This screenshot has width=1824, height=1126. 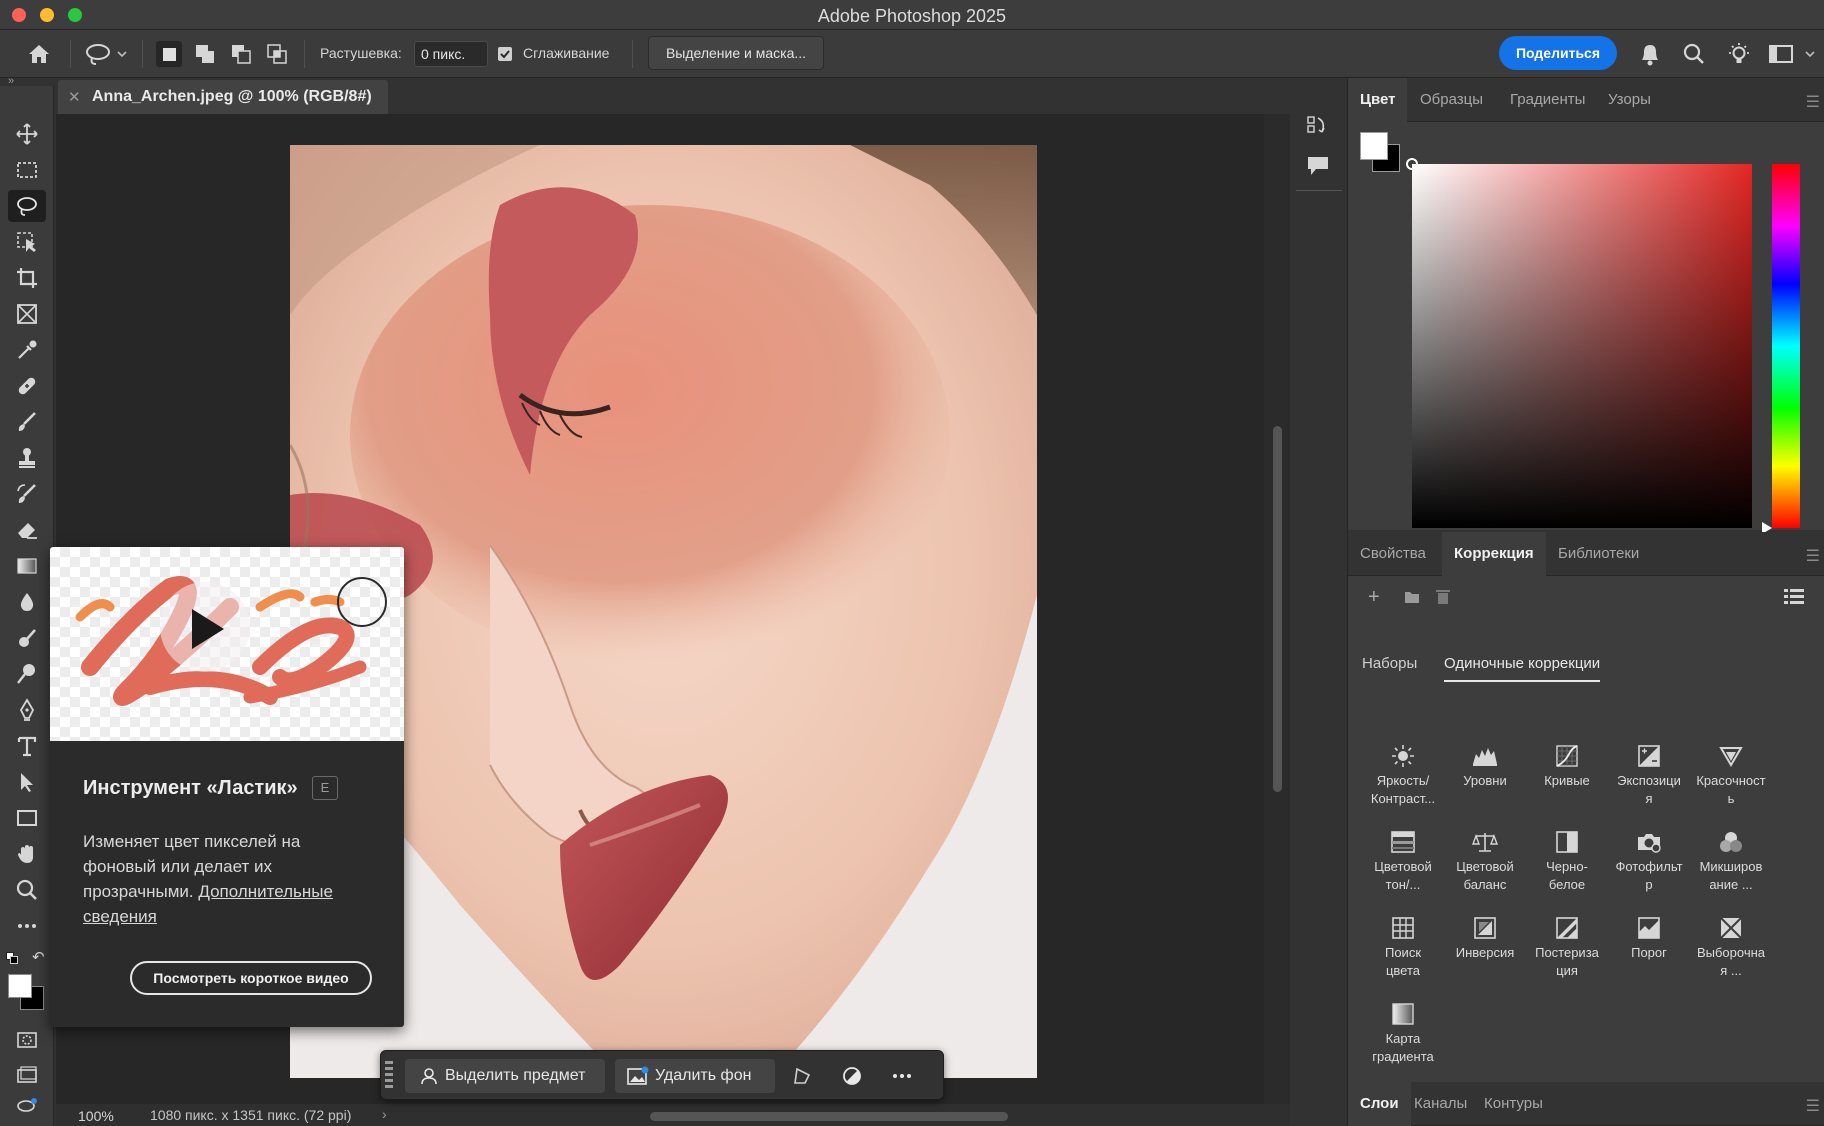 I want to click on adjustment-invert: Инверсия, so click(x=1485, y=939).